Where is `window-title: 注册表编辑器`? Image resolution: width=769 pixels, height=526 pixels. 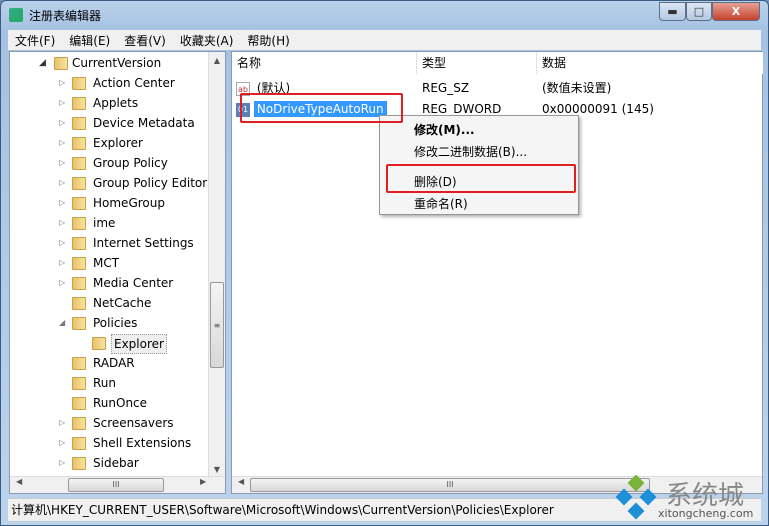 window-title: 注册表编辑器 is located at coordinates (65, 16).